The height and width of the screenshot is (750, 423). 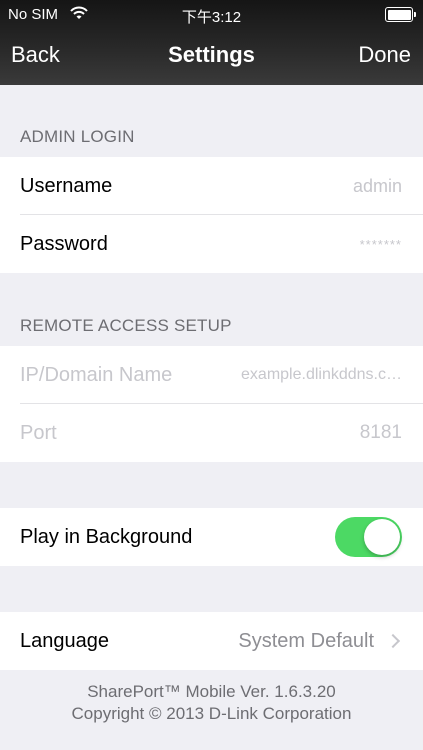 I want to click on language-group: Language System Default, so click(x=211, y=641).